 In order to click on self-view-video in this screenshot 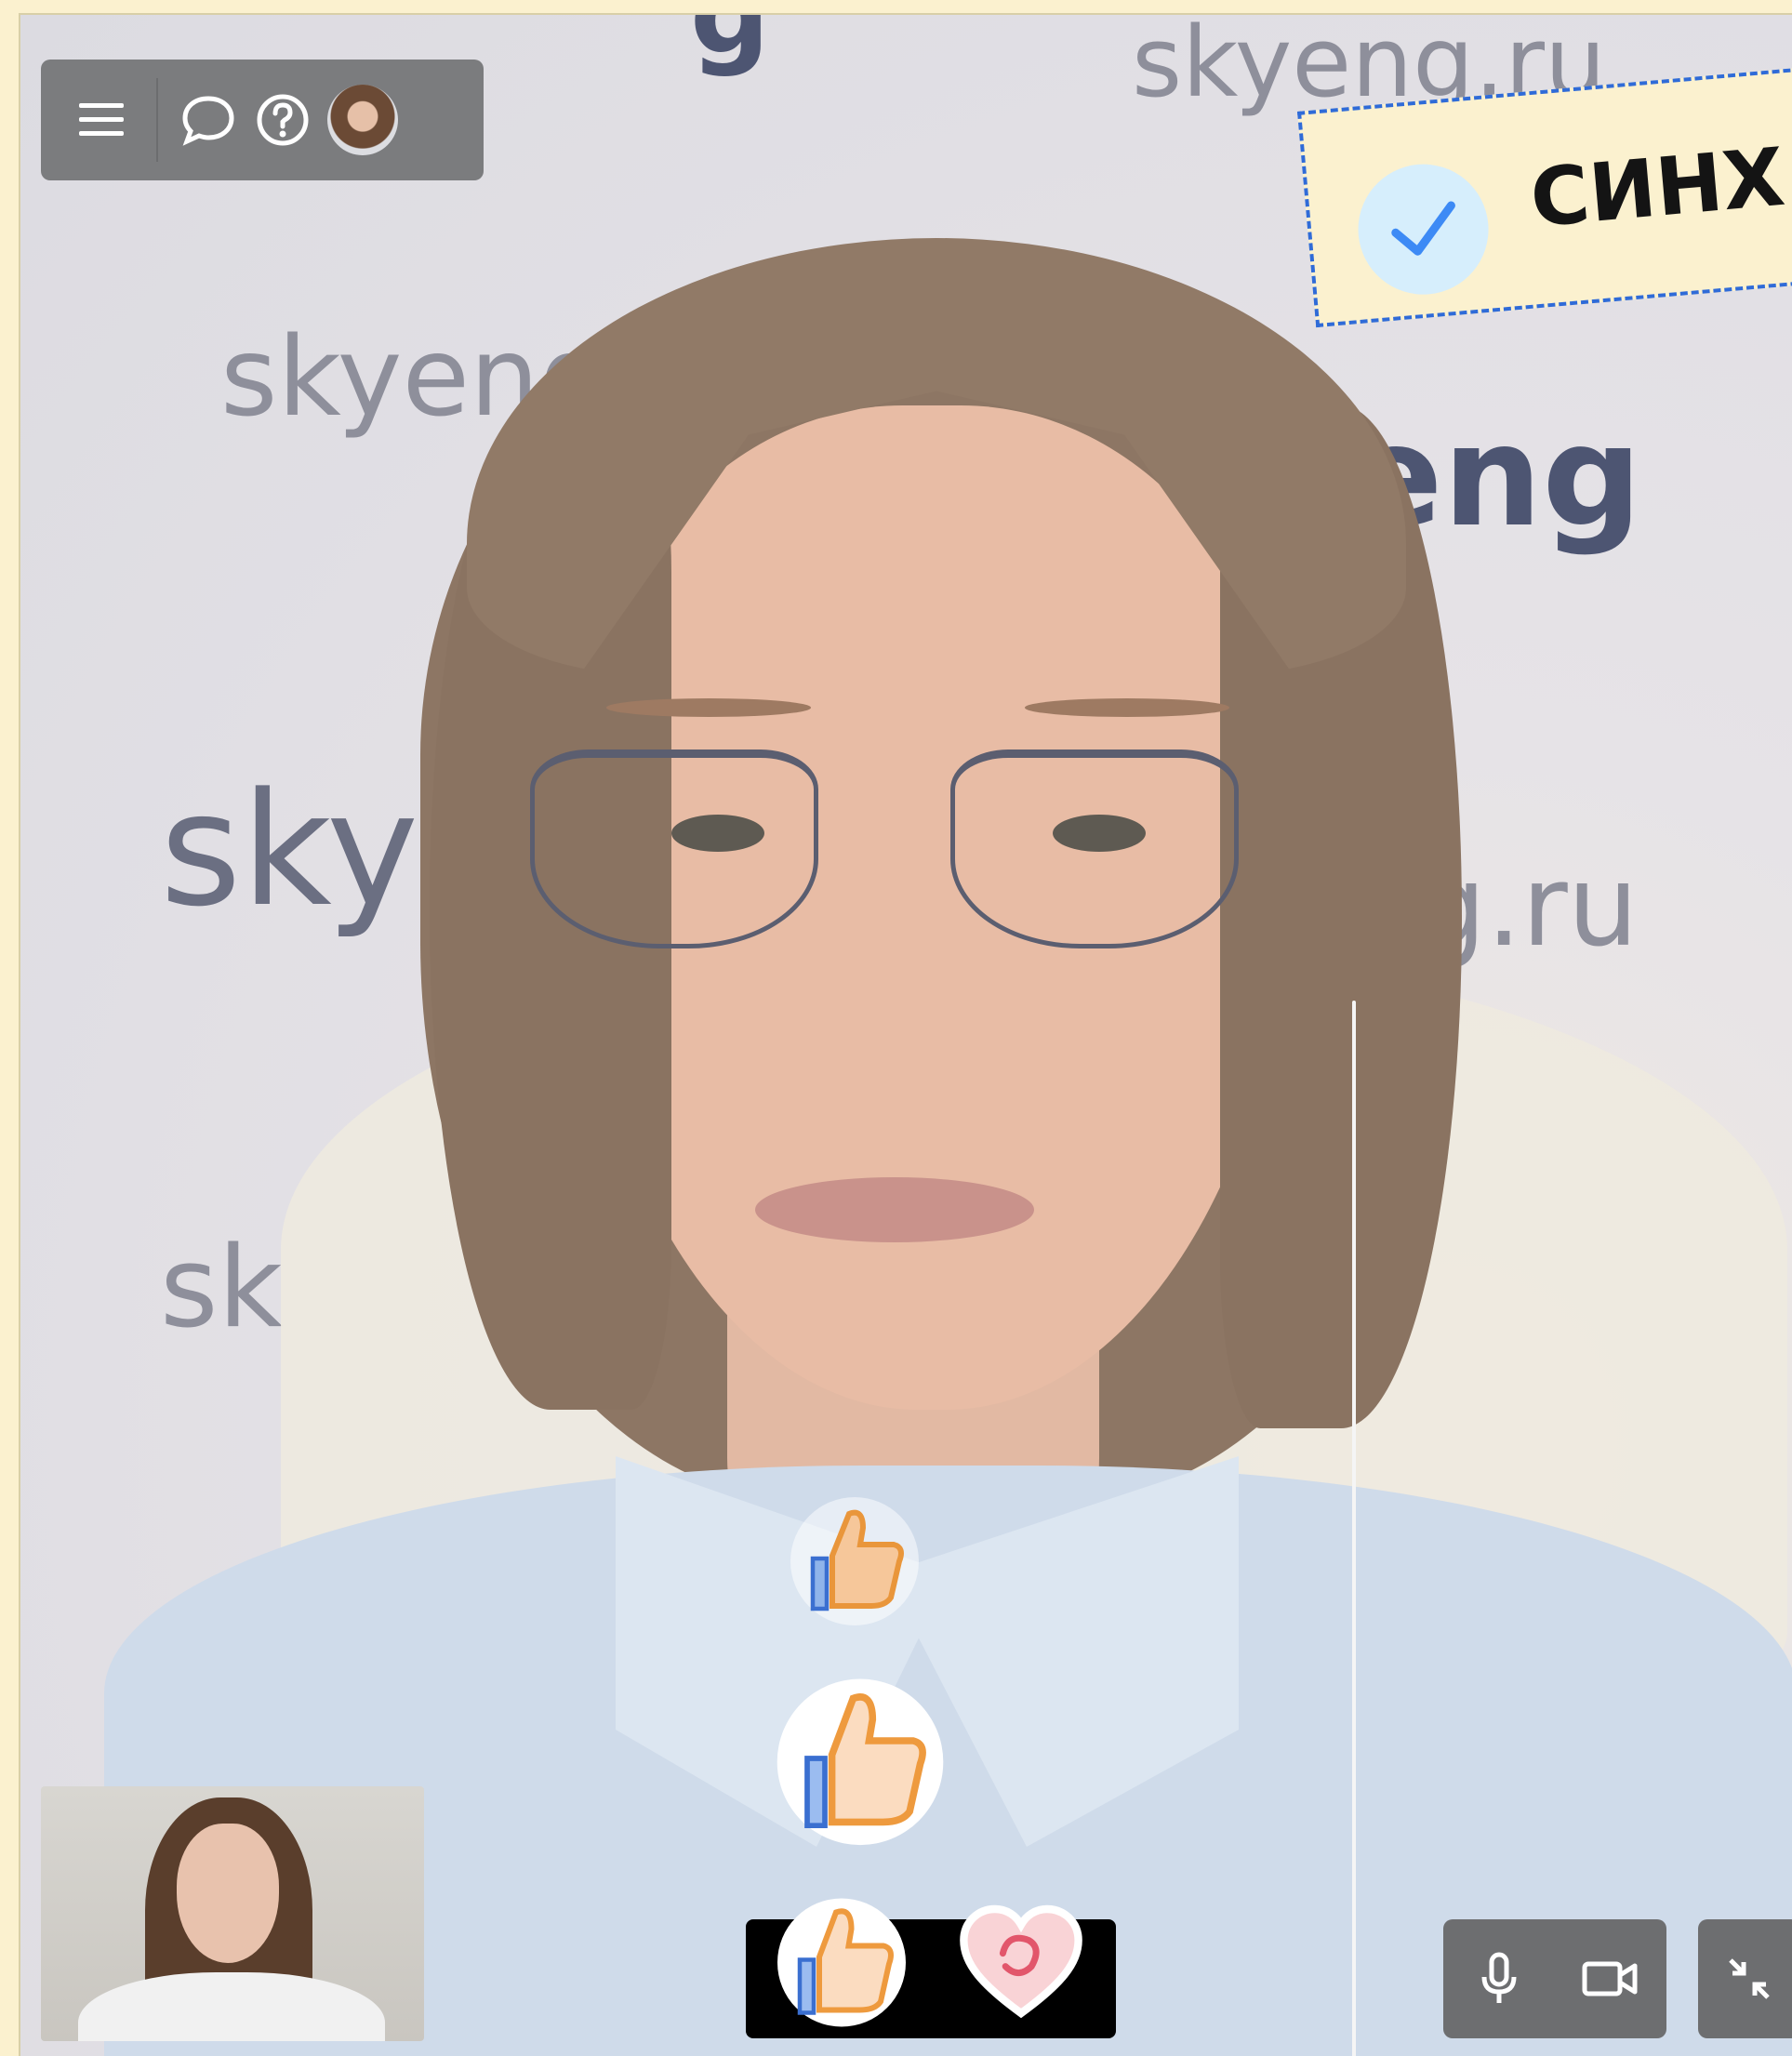, I will do `click(232, 1913)`.